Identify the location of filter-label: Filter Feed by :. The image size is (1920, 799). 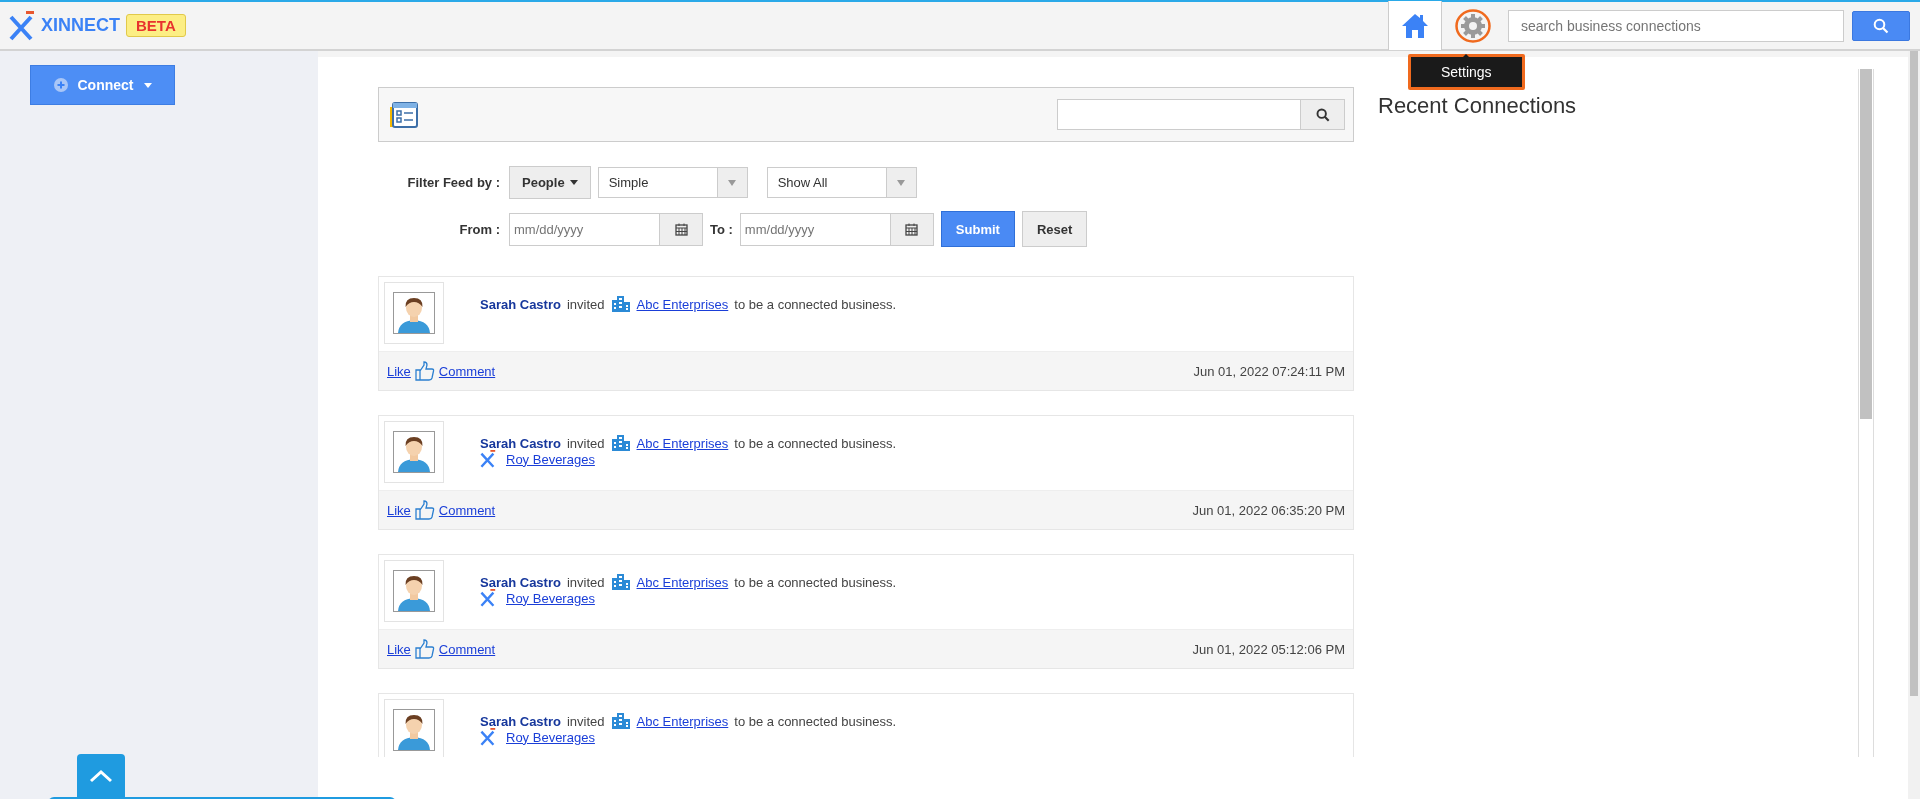
(453, 182).